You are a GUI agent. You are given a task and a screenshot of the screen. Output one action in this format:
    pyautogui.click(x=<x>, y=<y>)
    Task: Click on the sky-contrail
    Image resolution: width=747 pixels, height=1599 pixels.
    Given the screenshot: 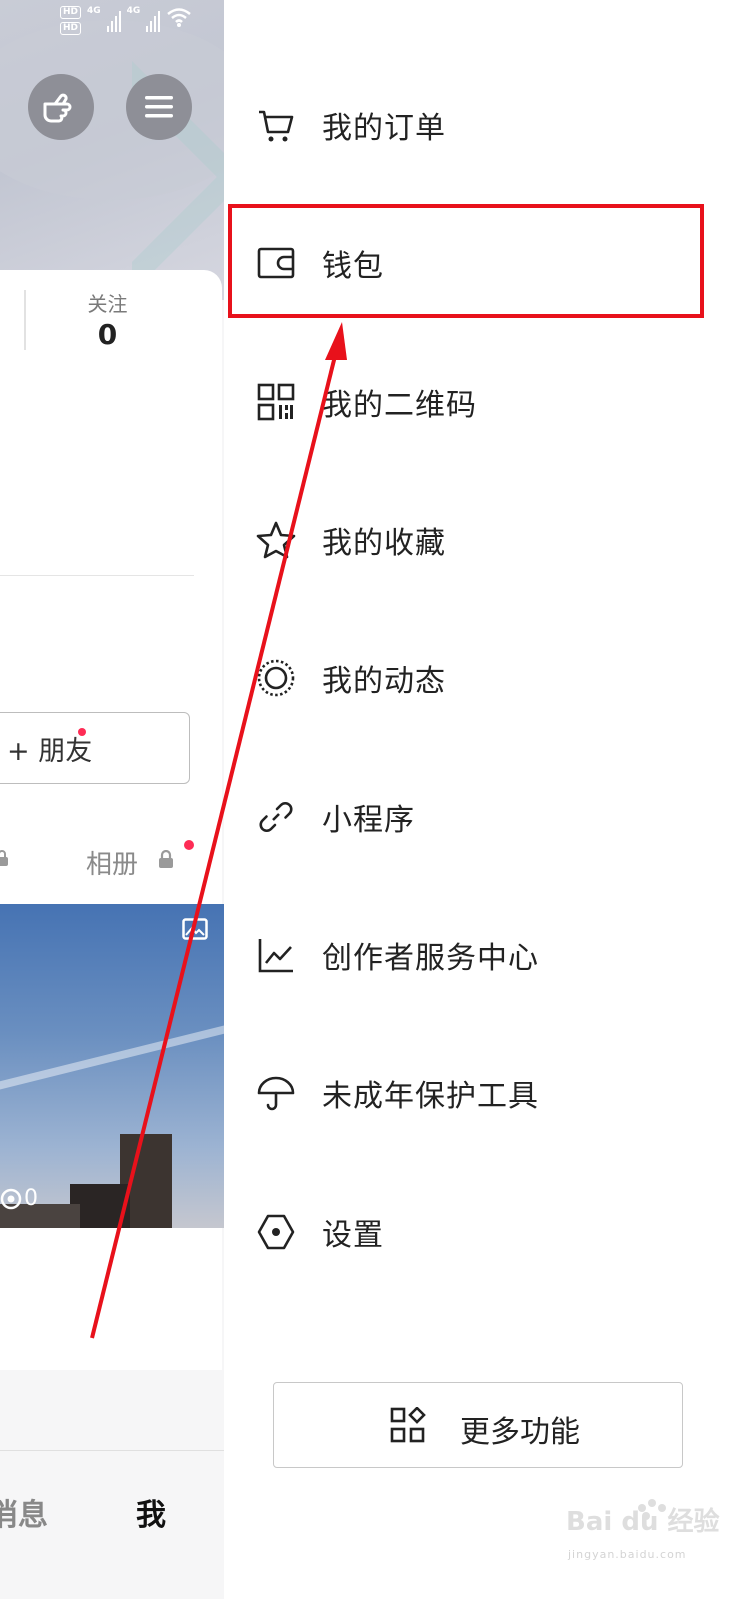 What is the action you would take?
    pyautogui.click(x=112, y=1058)
    